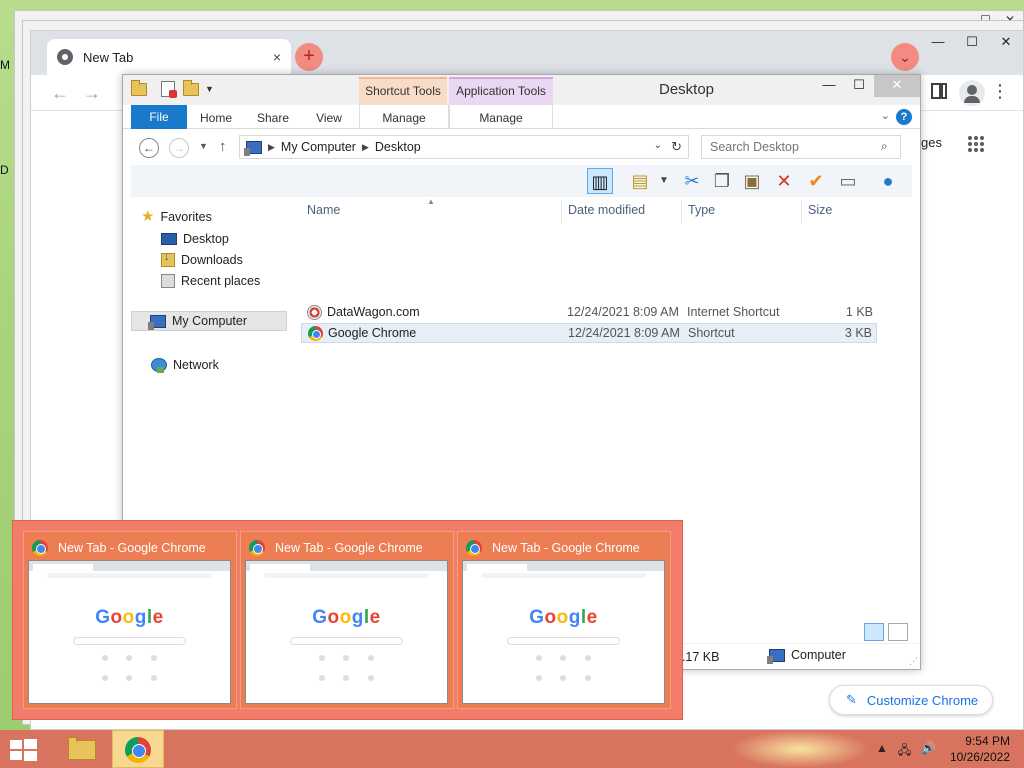  I want to click on sidebar-item-network: Network, so click(185, 365).